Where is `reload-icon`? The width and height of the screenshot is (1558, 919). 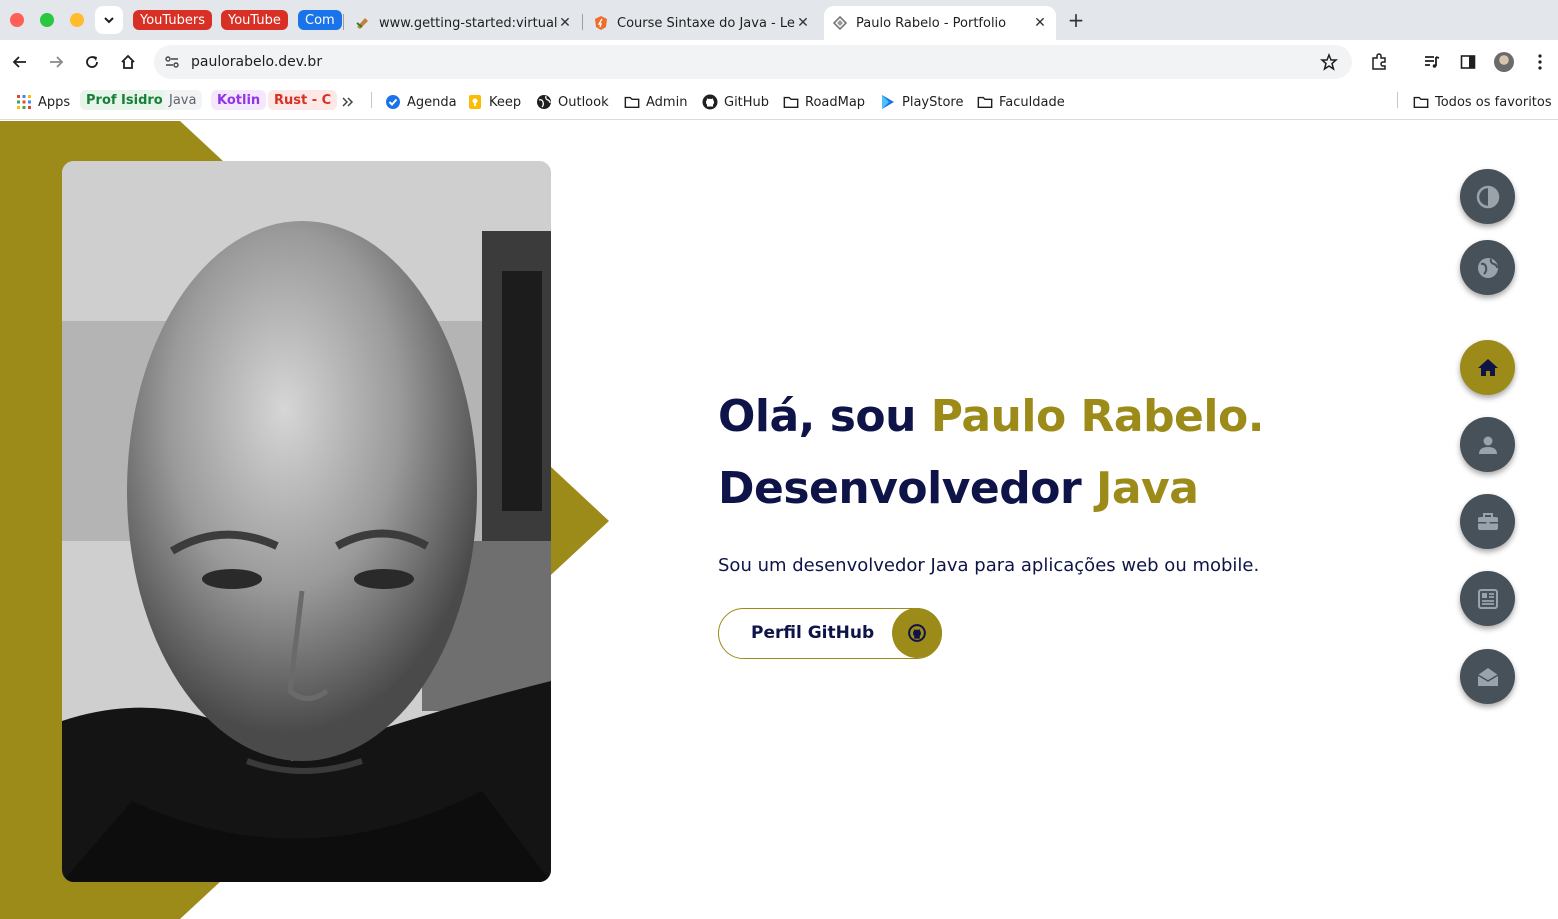
reload-icon is located at coordinates (92, 62).